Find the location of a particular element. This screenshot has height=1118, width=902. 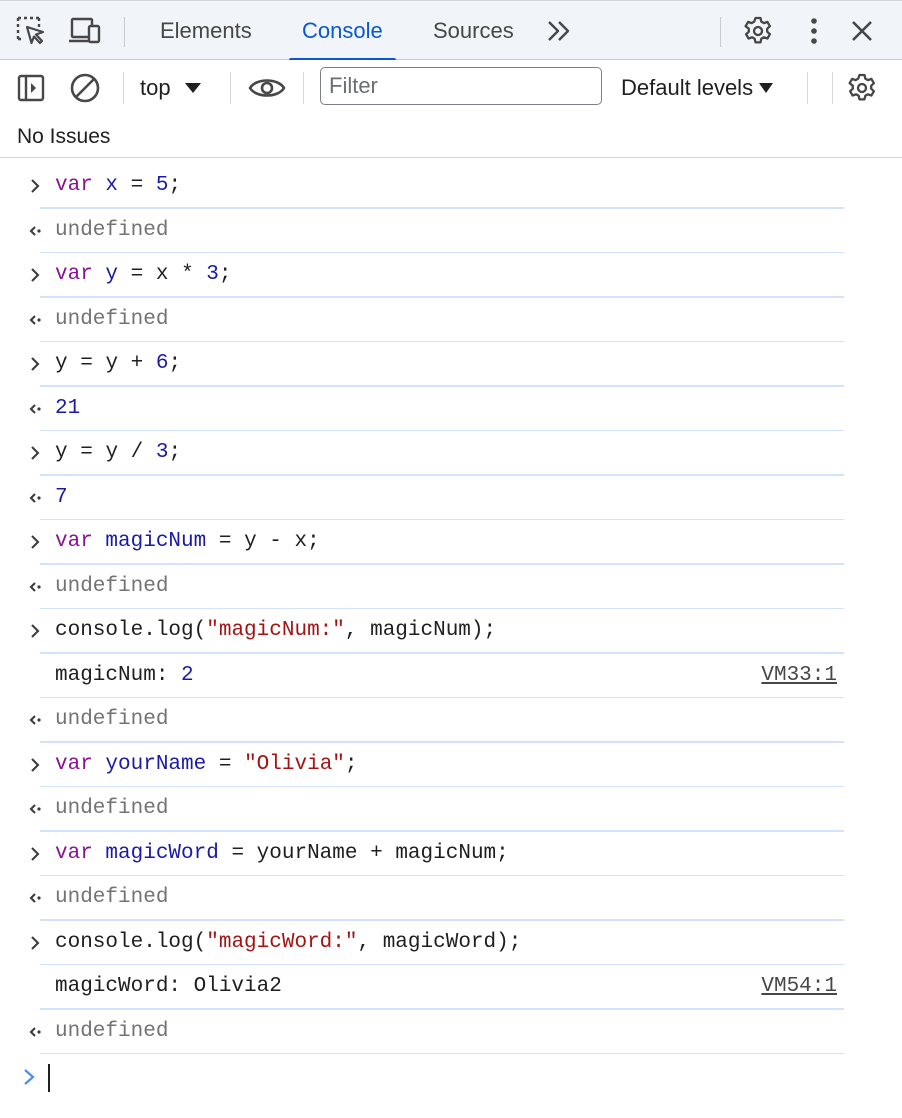

console-result-row: 7 is located at coordinates (451, 498).